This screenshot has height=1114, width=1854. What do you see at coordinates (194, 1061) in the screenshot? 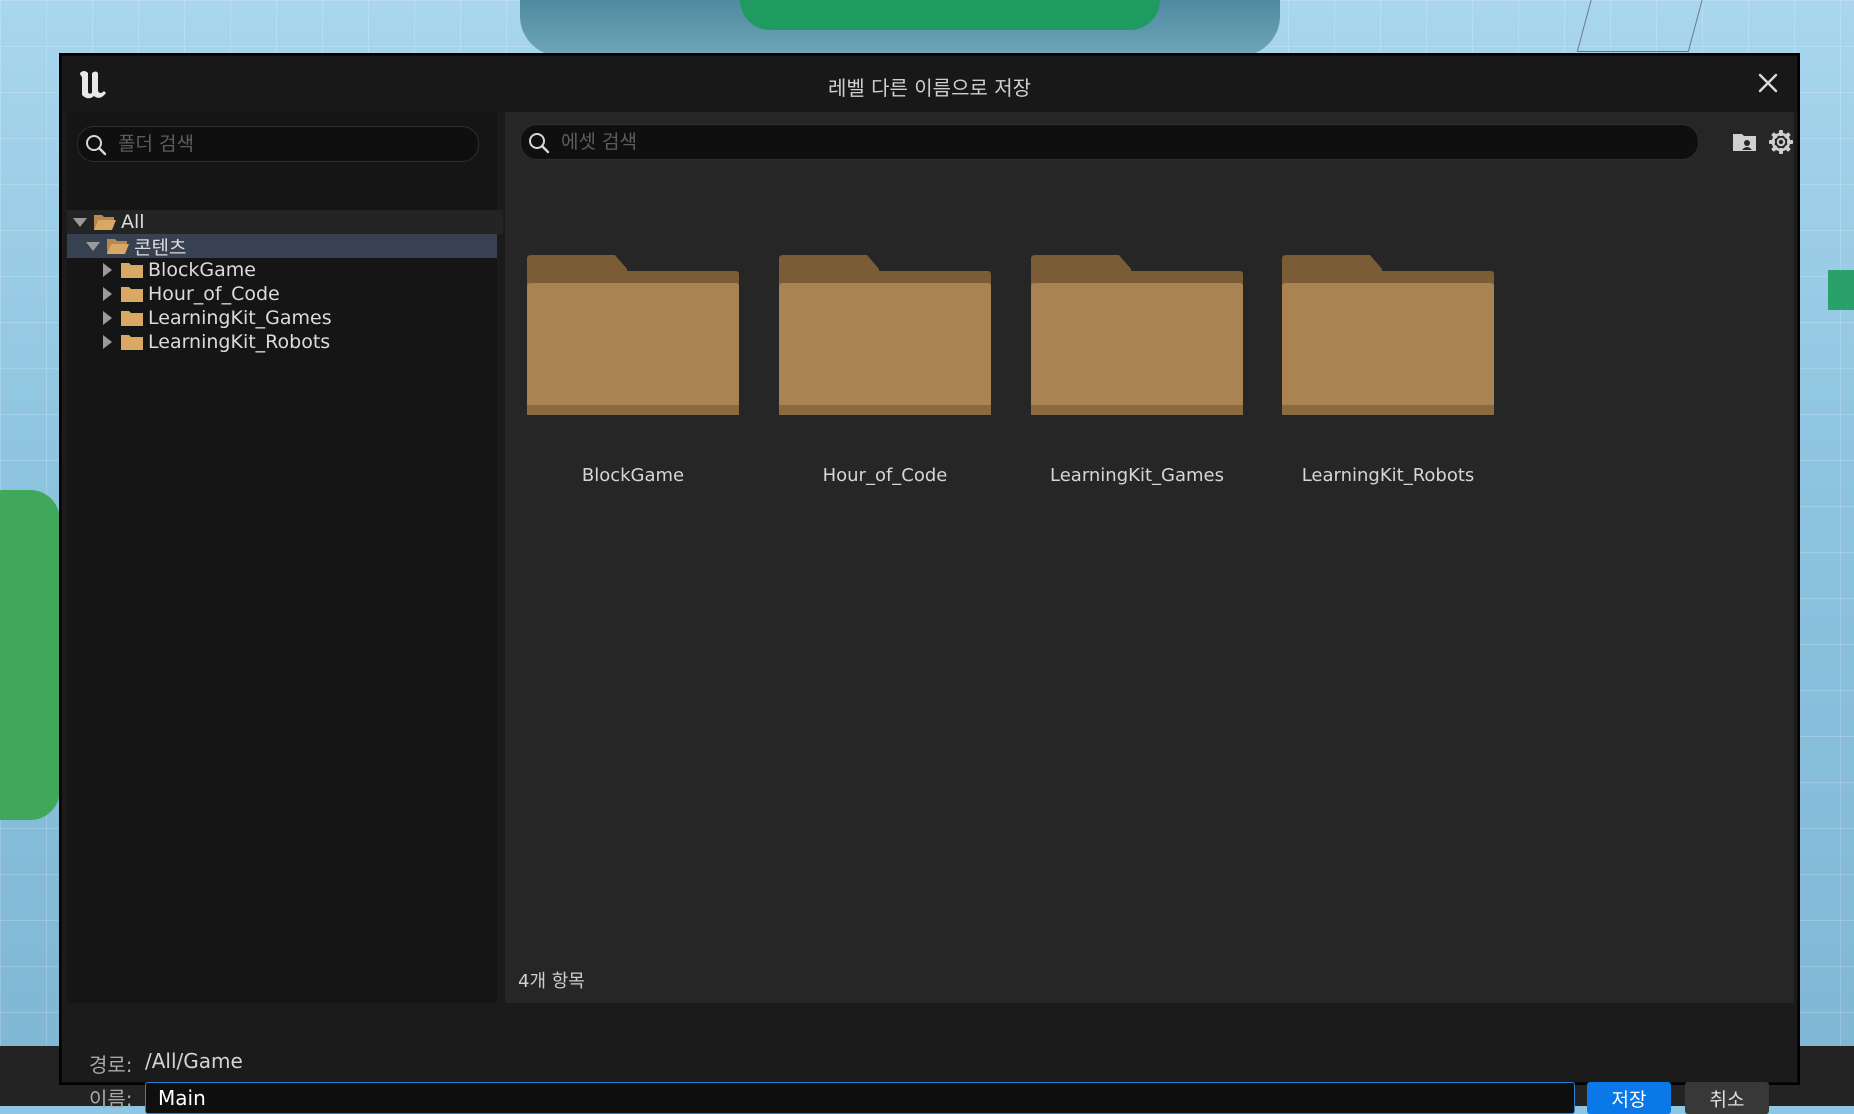
I see `path-value: /All/Game` at bounding box center [194, 1061].